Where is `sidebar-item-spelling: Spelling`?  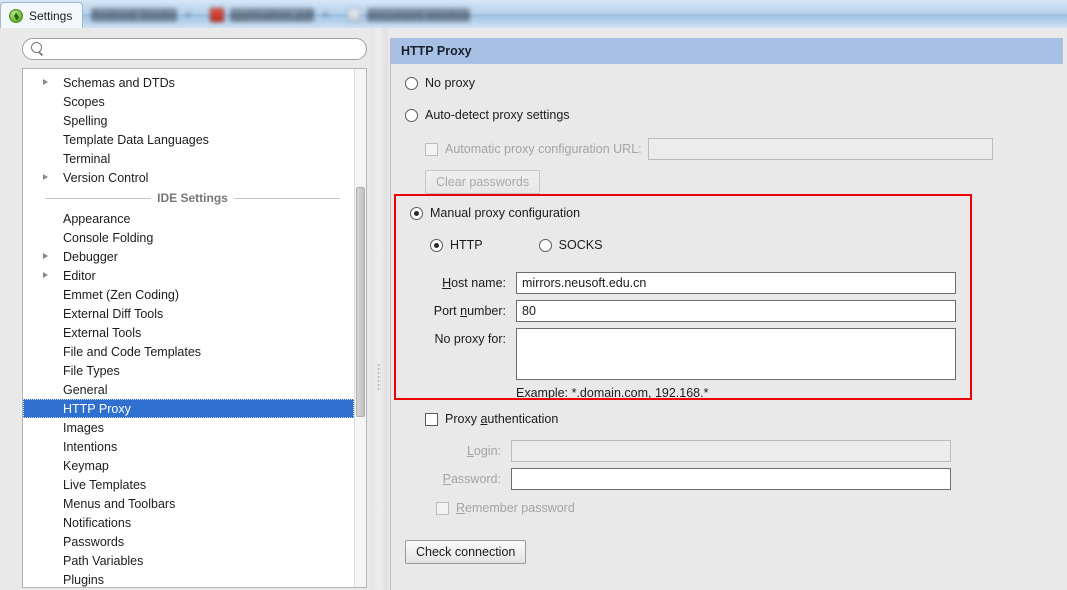
sidebar-item-spelling: Spelling is located at coordinates (188, 120).